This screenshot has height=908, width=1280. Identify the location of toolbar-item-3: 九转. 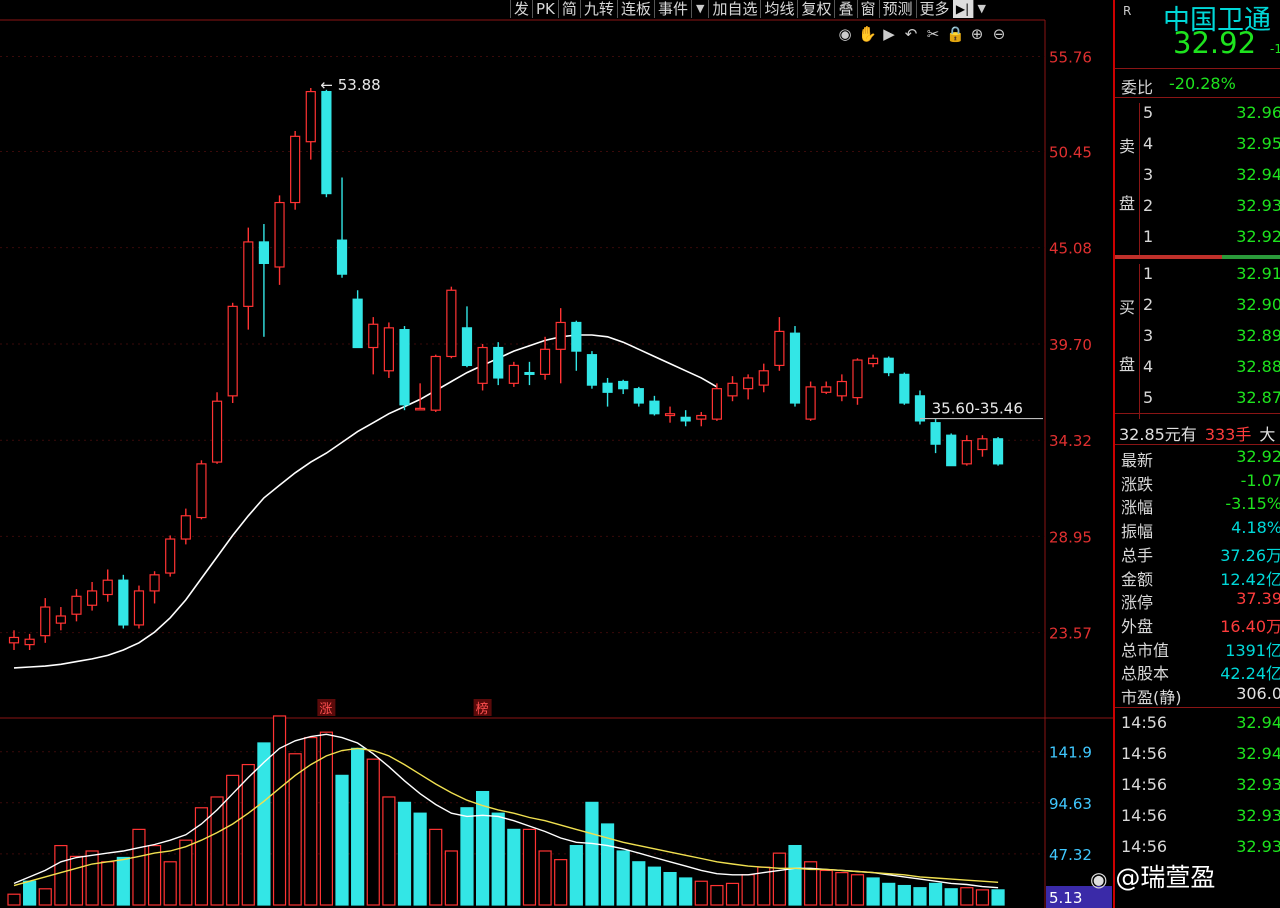
(598, 9).